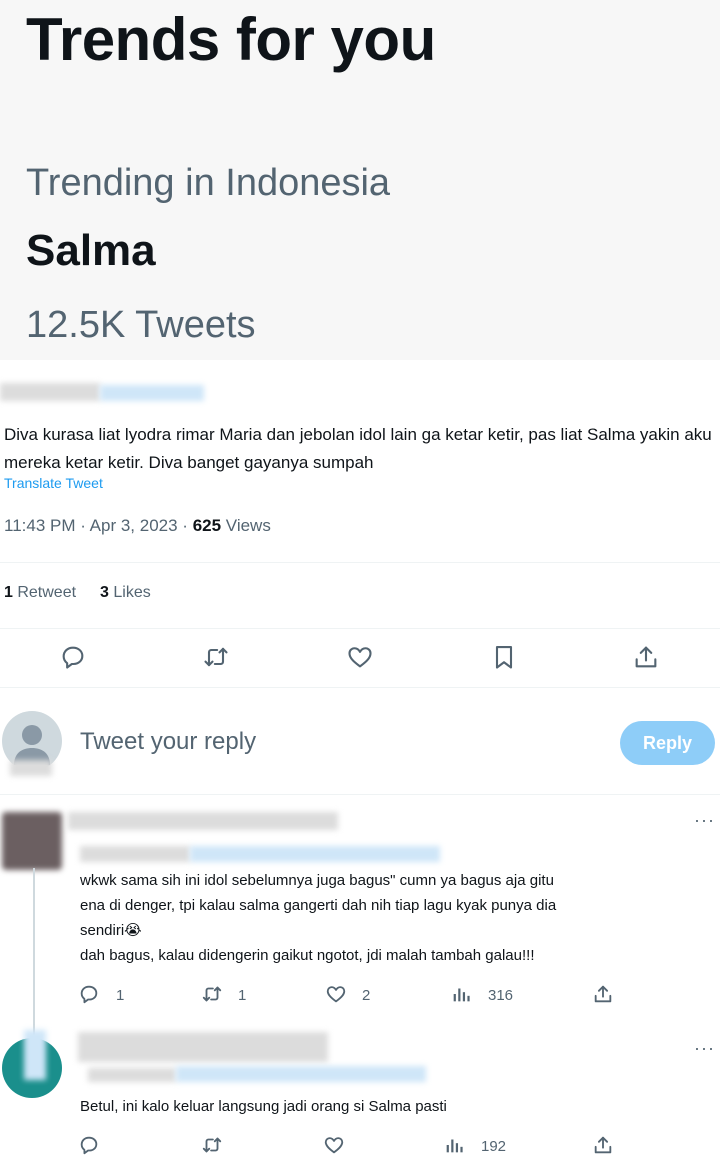 The width and height of the screenshot is (720, 1161). Describe the element at coordinates (34, 953) in the screenshot. I see `thread-line` at that location.